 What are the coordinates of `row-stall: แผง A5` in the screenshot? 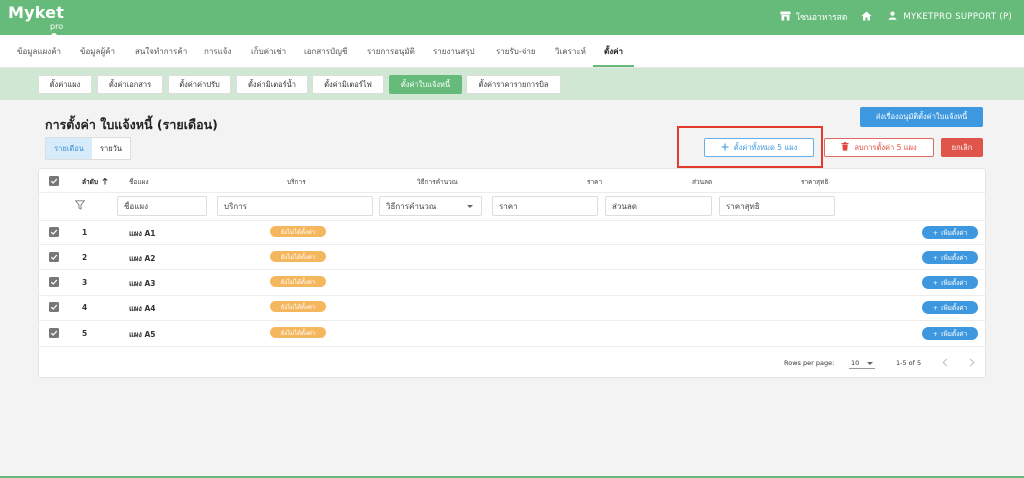 It's located at (142, 334).